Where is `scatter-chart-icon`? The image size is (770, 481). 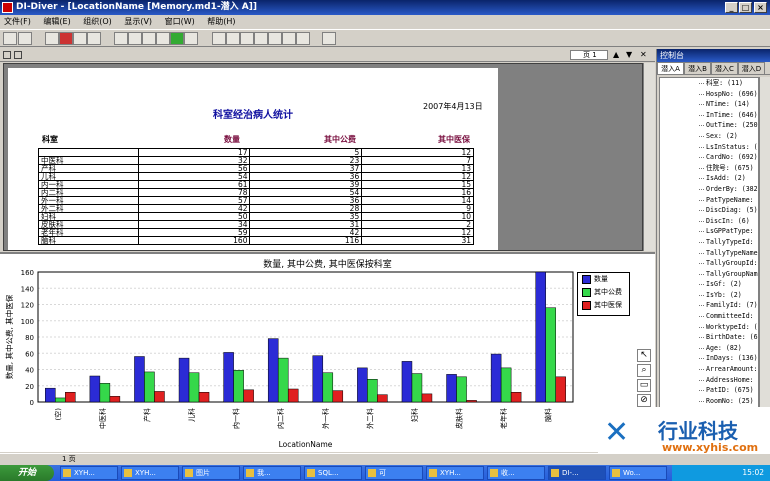
scatter-chart-icon is located at coordinates (289, 38).